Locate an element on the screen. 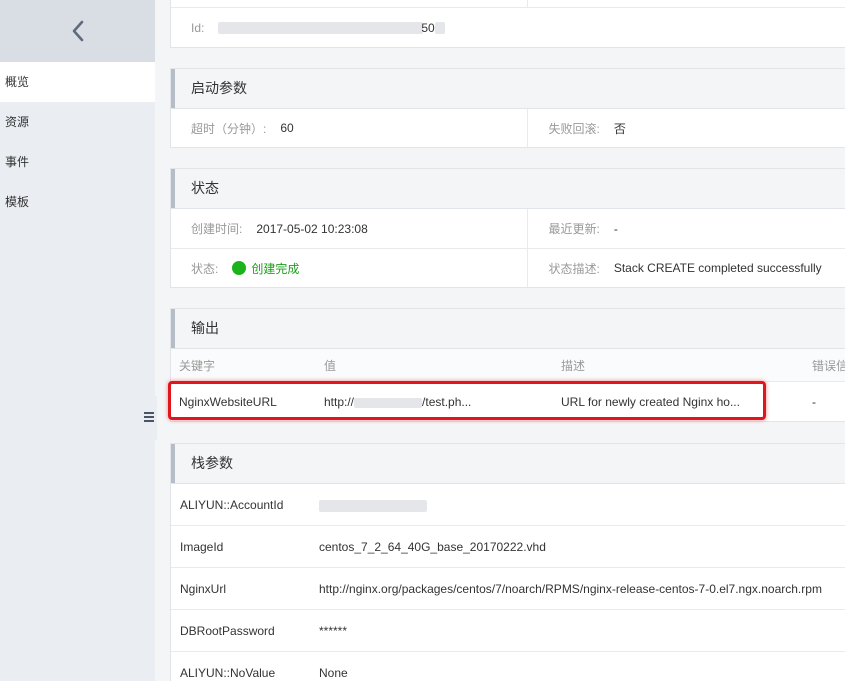 Image resolution: width=845 pixels, height=681 pixels. sidebar-collapse-handle is located at coordinates (149, 418).